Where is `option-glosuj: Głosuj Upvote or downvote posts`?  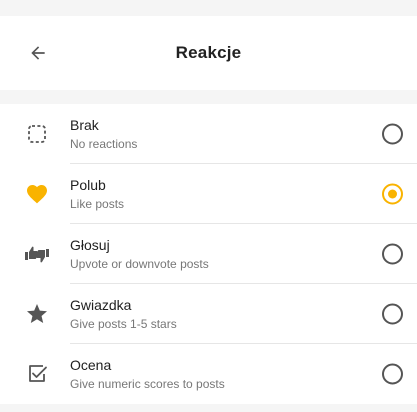 option-glosuj: Głosuj Upvote or downvote posts is located at coordinates (208, 254).